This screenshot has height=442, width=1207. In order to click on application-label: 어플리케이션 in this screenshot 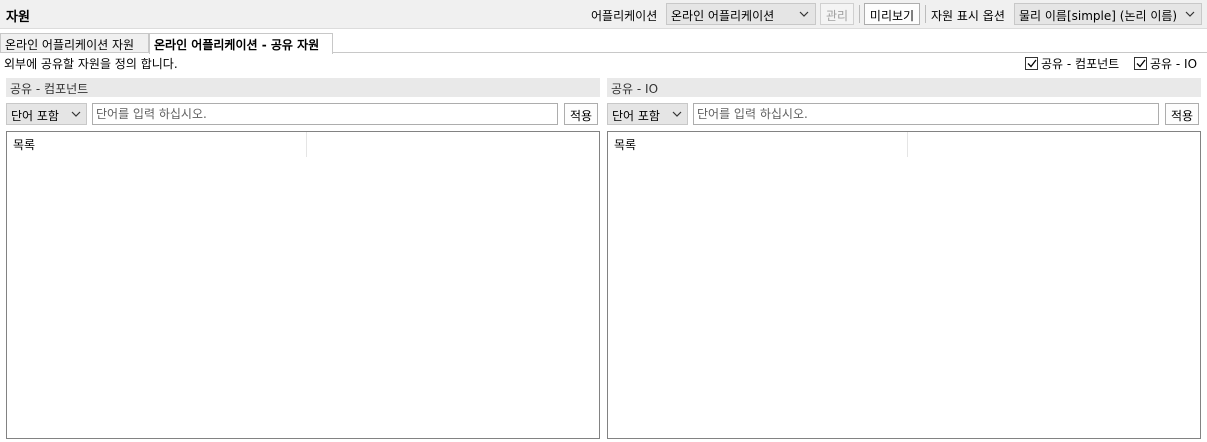, I will do `click(624, 16)`.